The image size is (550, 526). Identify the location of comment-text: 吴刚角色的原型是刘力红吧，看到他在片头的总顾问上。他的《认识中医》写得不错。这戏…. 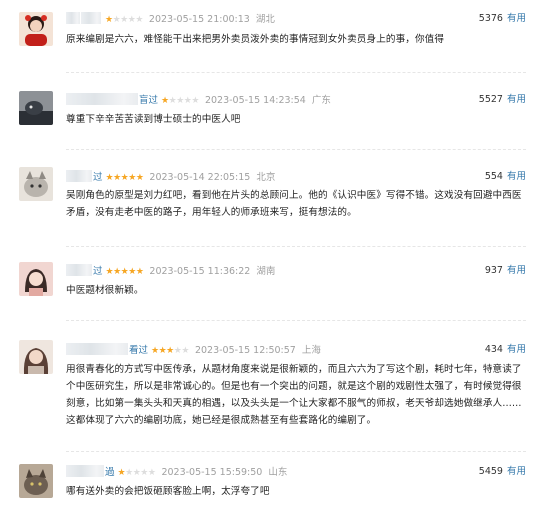
(294, 204).